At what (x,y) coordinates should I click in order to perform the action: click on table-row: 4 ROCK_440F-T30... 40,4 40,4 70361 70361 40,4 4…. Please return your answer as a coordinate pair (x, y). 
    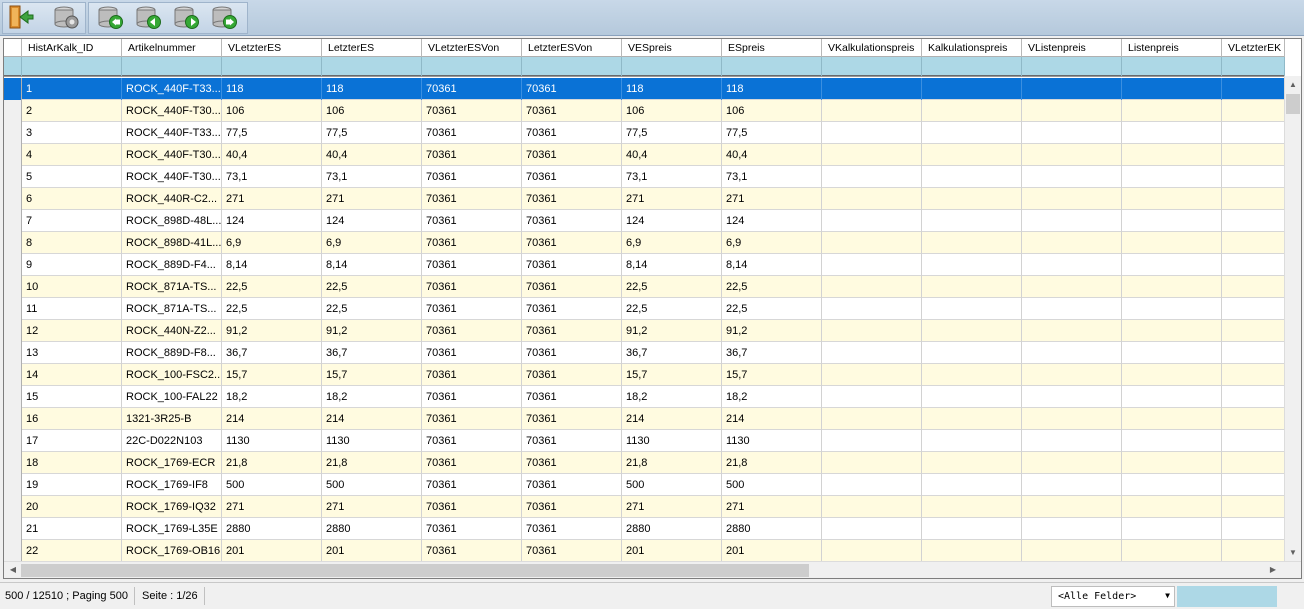
    Looking at the image, I should click on (644, 155).